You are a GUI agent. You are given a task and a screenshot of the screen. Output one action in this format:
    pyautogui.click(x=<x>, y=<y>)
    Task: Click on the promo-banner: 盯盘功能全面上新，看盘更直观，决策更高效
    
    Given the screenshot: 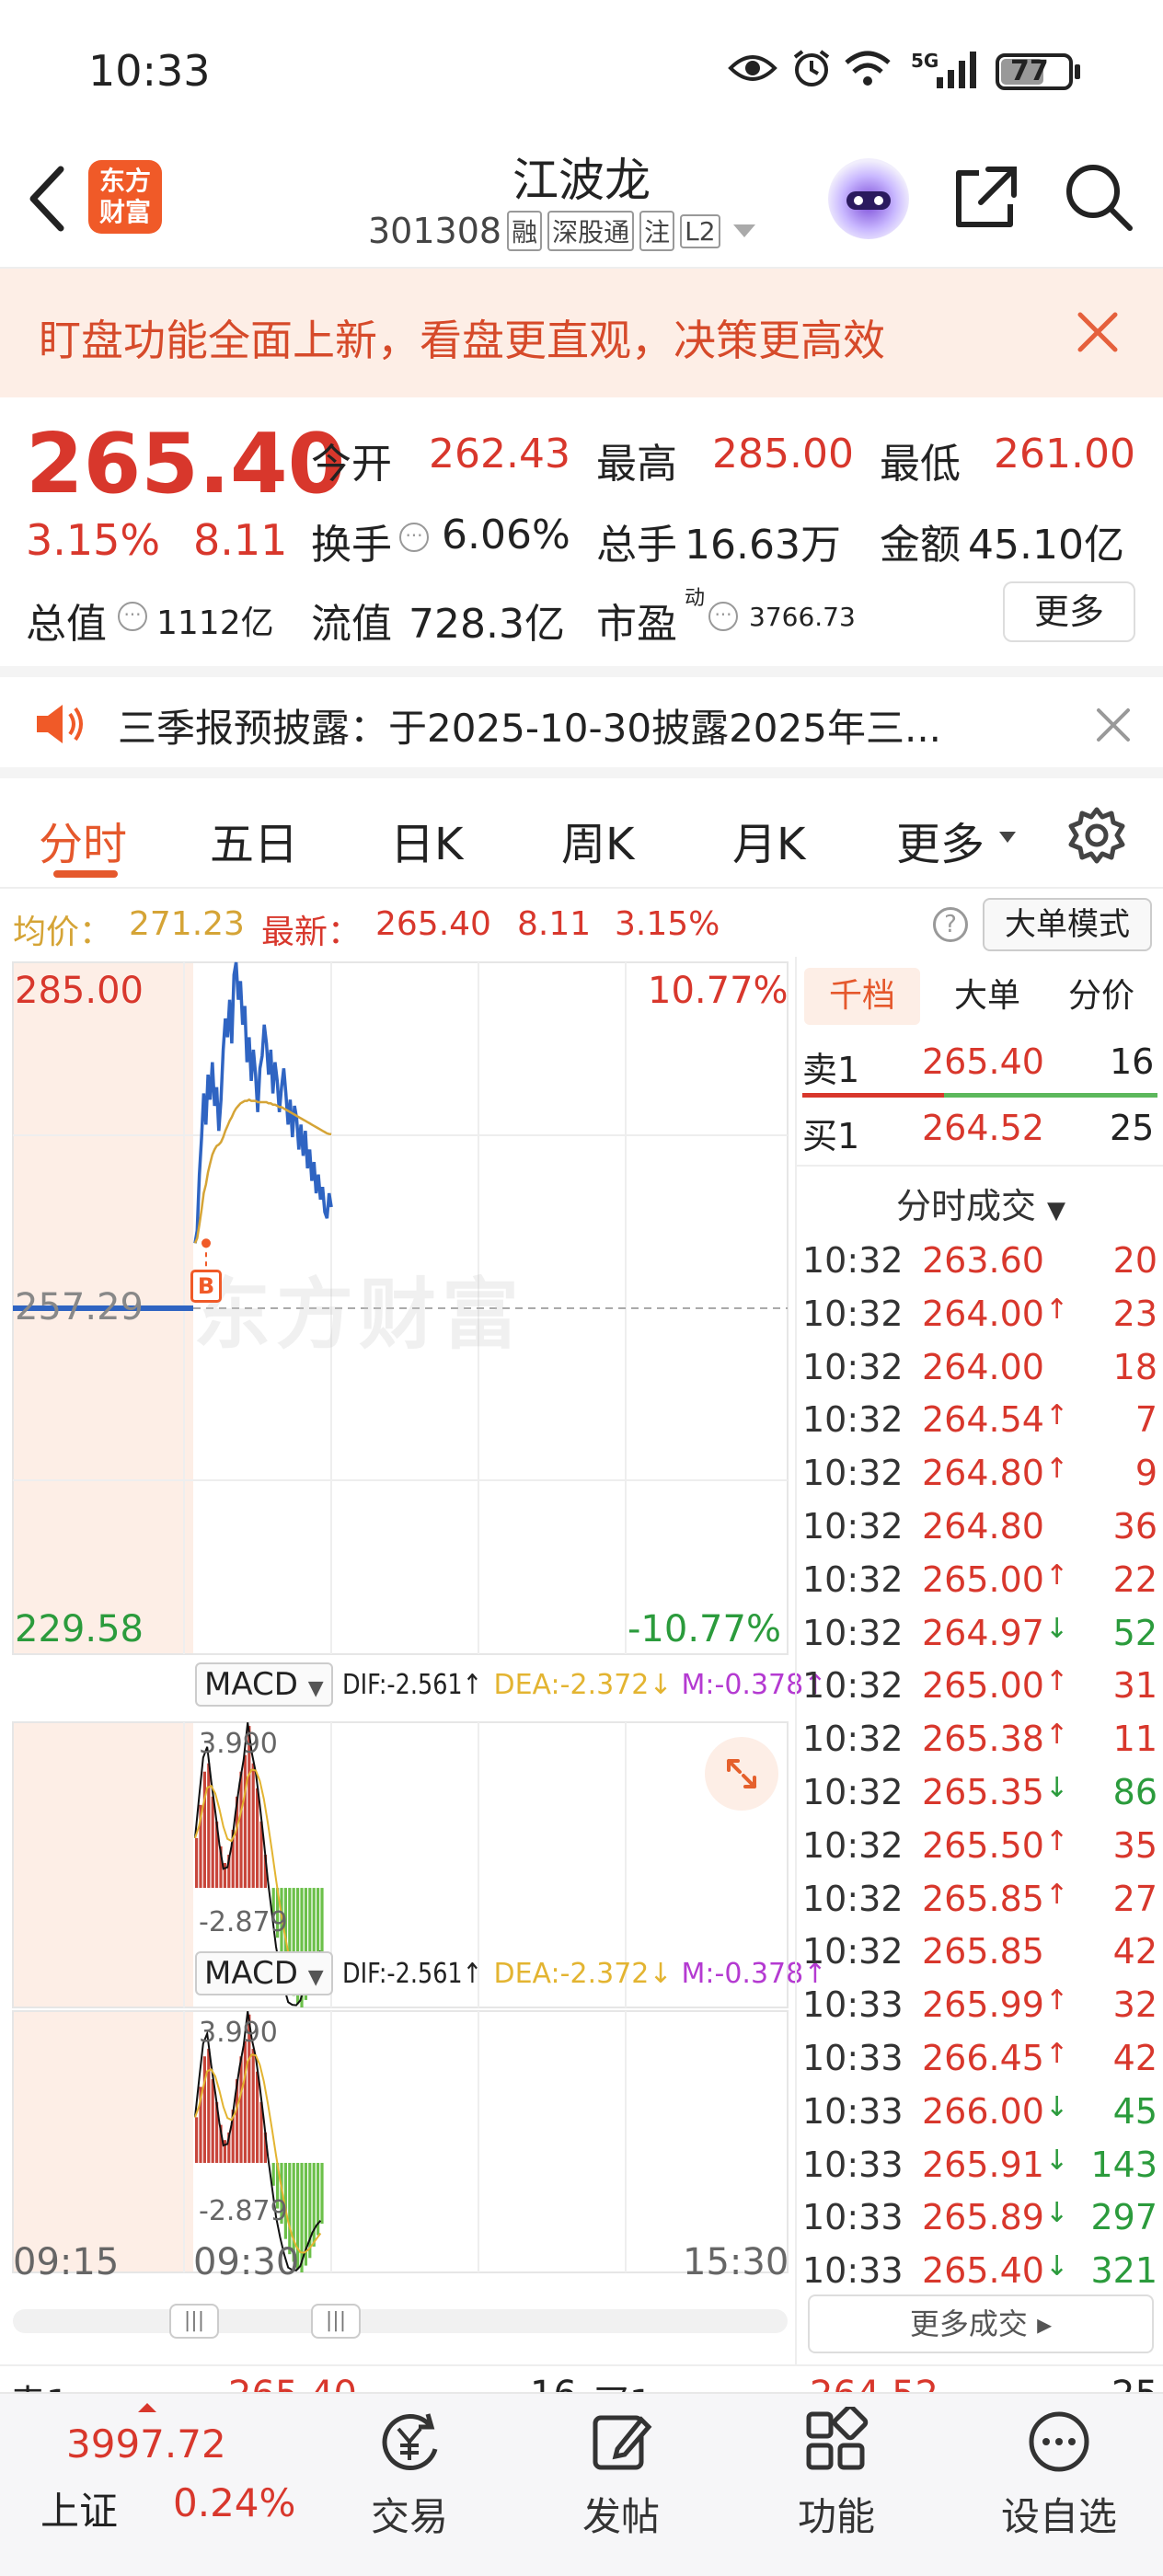 What is the action you would take?
    pyautogui.click(x=581, y=333)
    